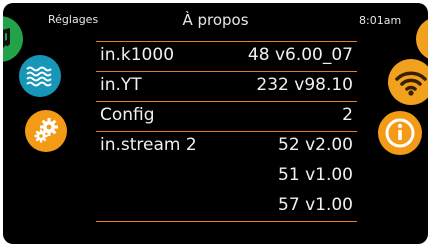 This screenshot has width=431, height=247. I want to click on settings-gears-icon, so click(46, 130).